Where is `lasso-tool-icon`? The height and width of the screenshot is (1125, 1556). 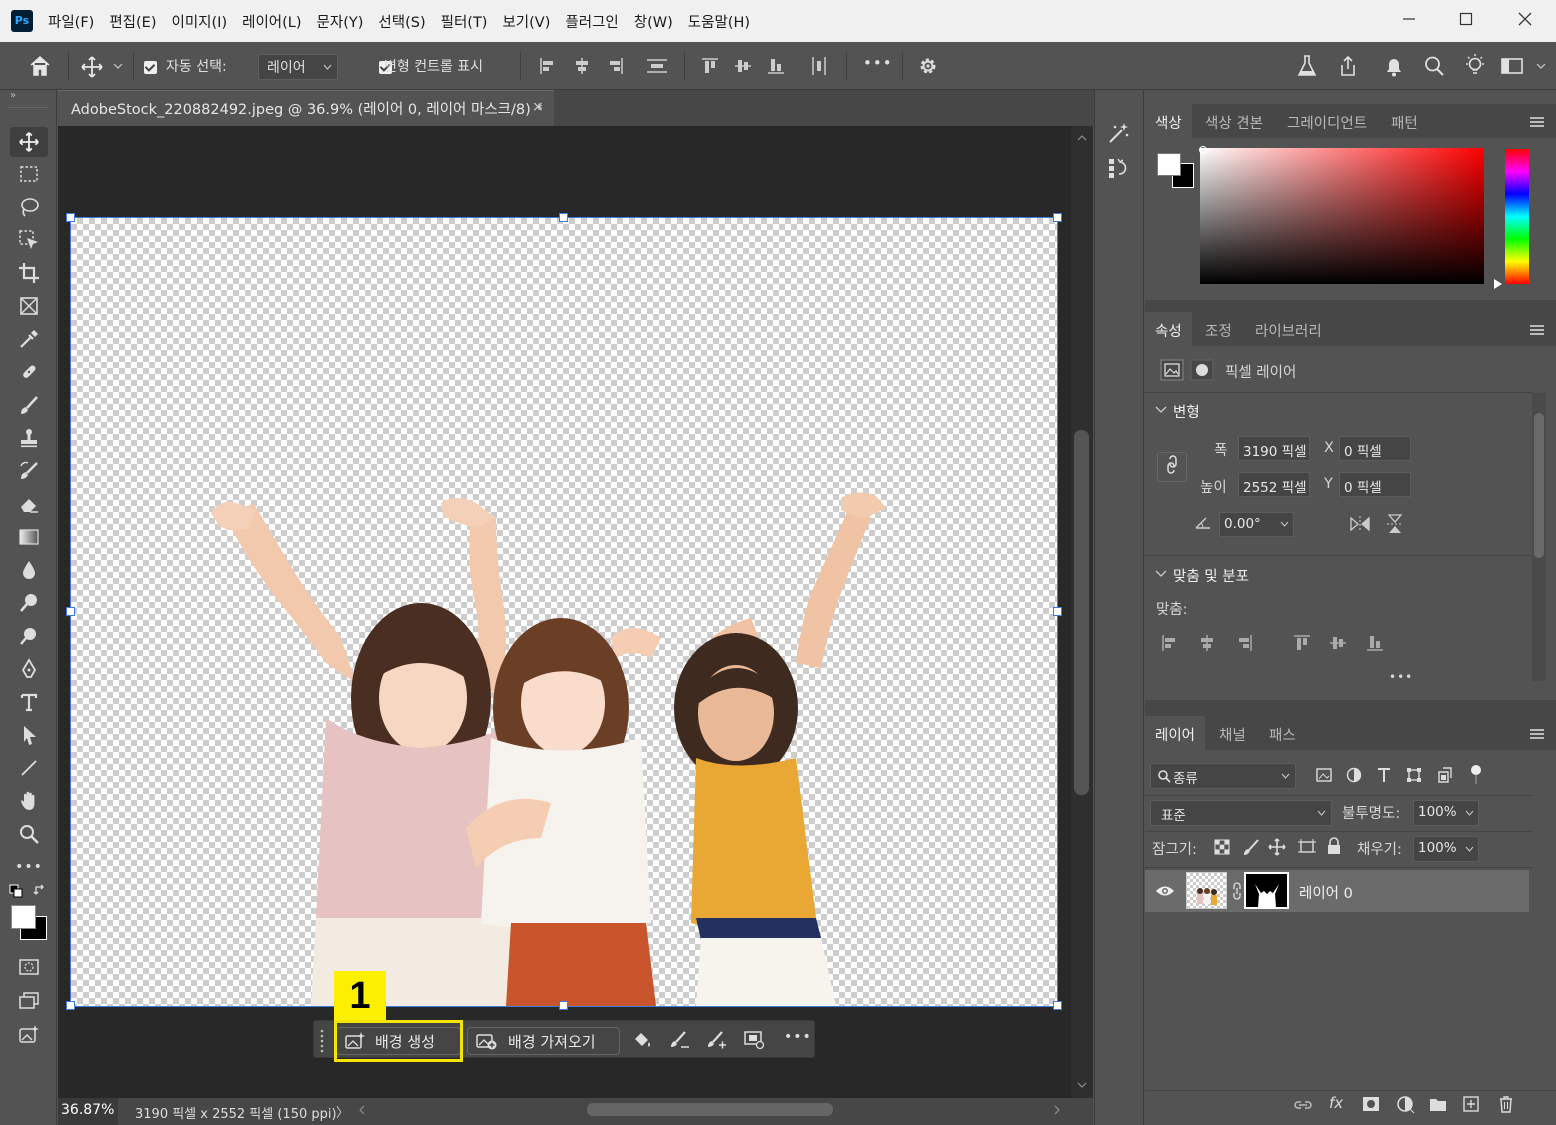
lasso-tool-icon is located at coordinates (29, 207).